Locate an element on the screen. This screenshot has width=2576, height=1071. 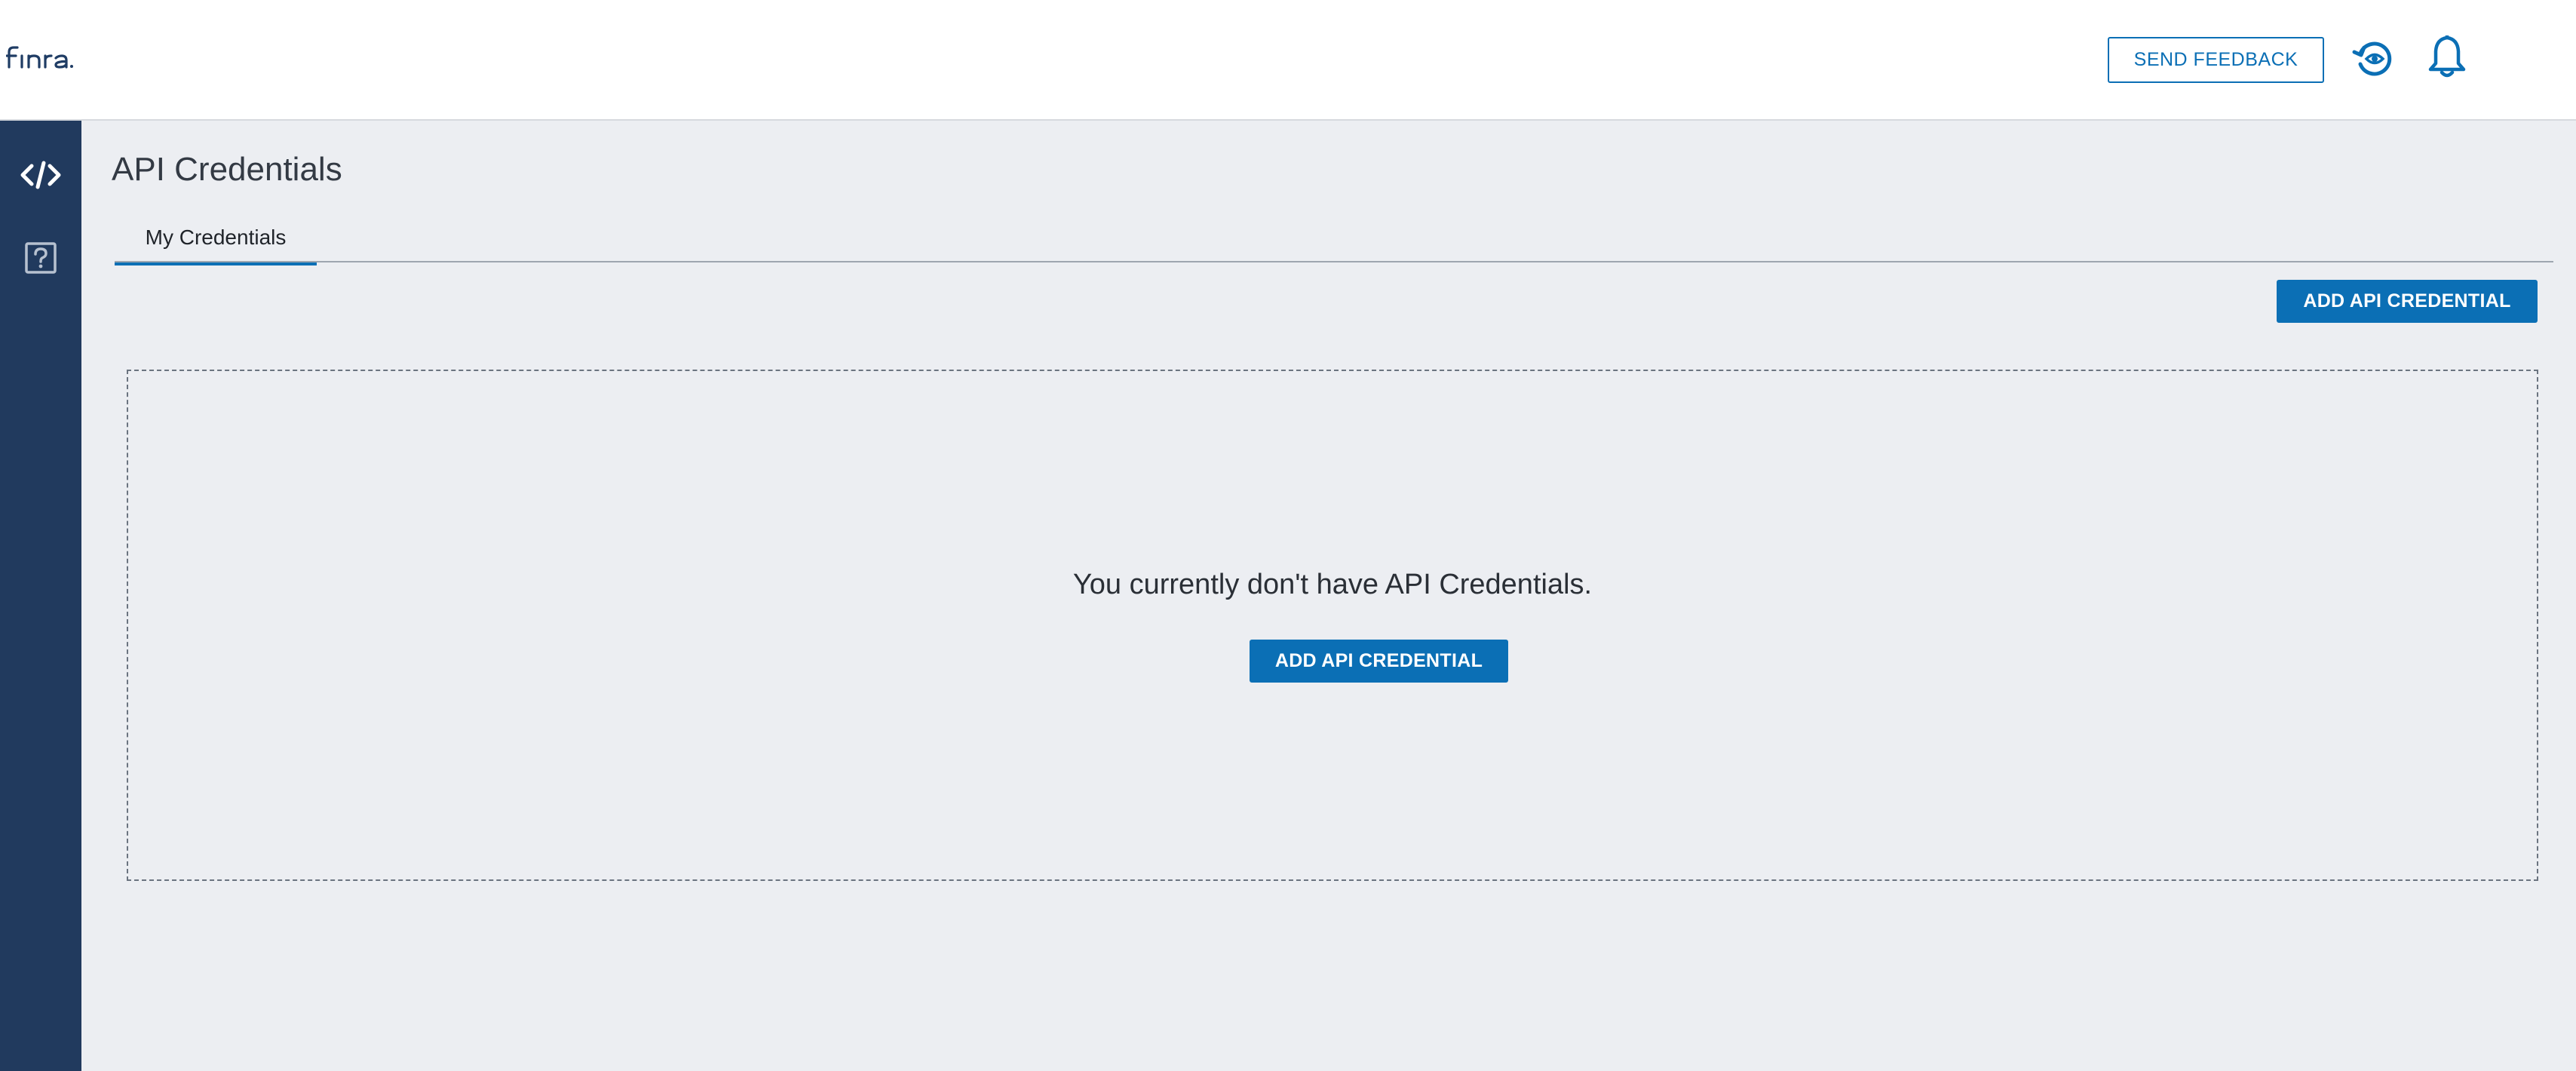
tab-label: My Credentials is located at coordinates (216, 237).